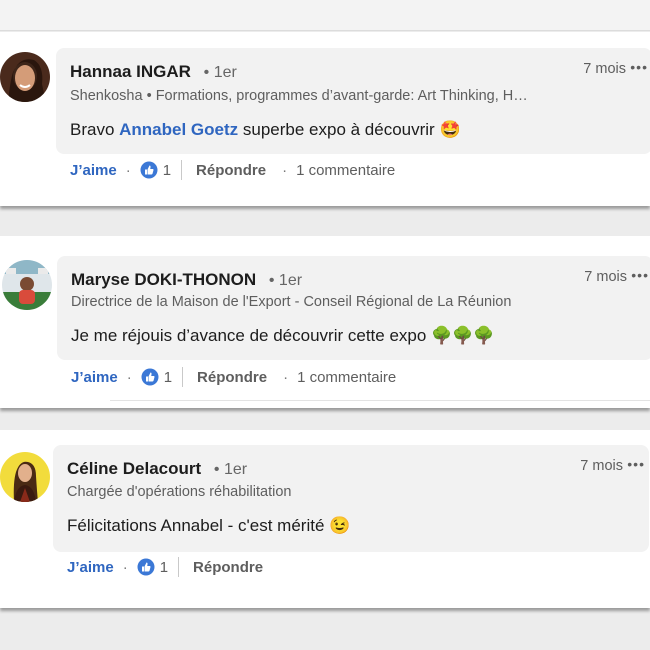 Image resolution: width=650 pixels, height=650 pixels. What do you see at coordinates (134, 468) in the screenshot?
I see `author-name: Céline Delacourt` at bounding box center [134, 468].